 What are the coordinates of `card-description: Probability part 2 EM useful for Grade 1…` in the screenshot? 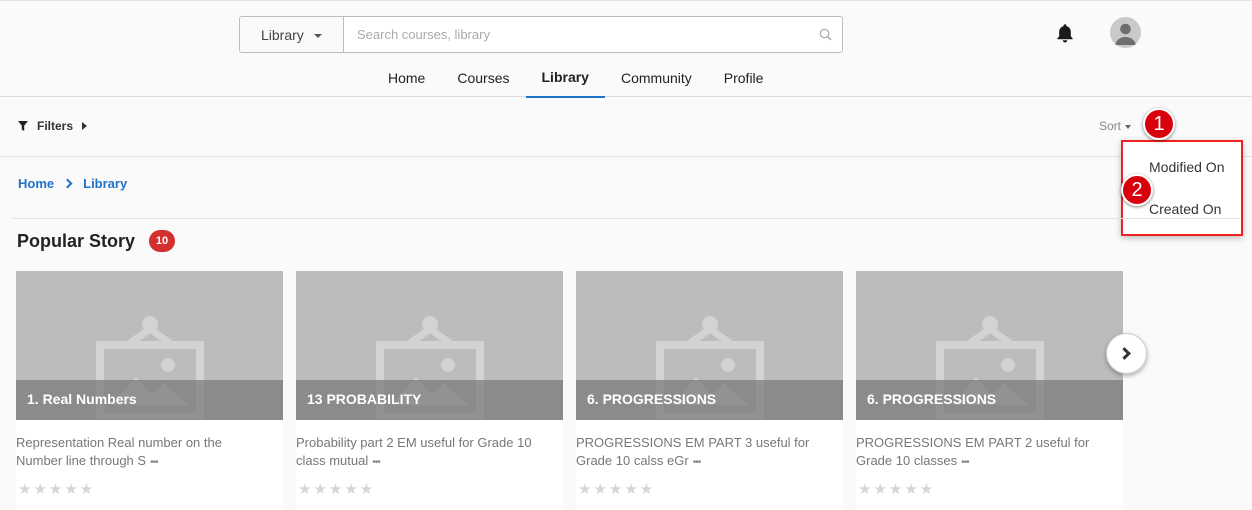 It's located at (423, 453).